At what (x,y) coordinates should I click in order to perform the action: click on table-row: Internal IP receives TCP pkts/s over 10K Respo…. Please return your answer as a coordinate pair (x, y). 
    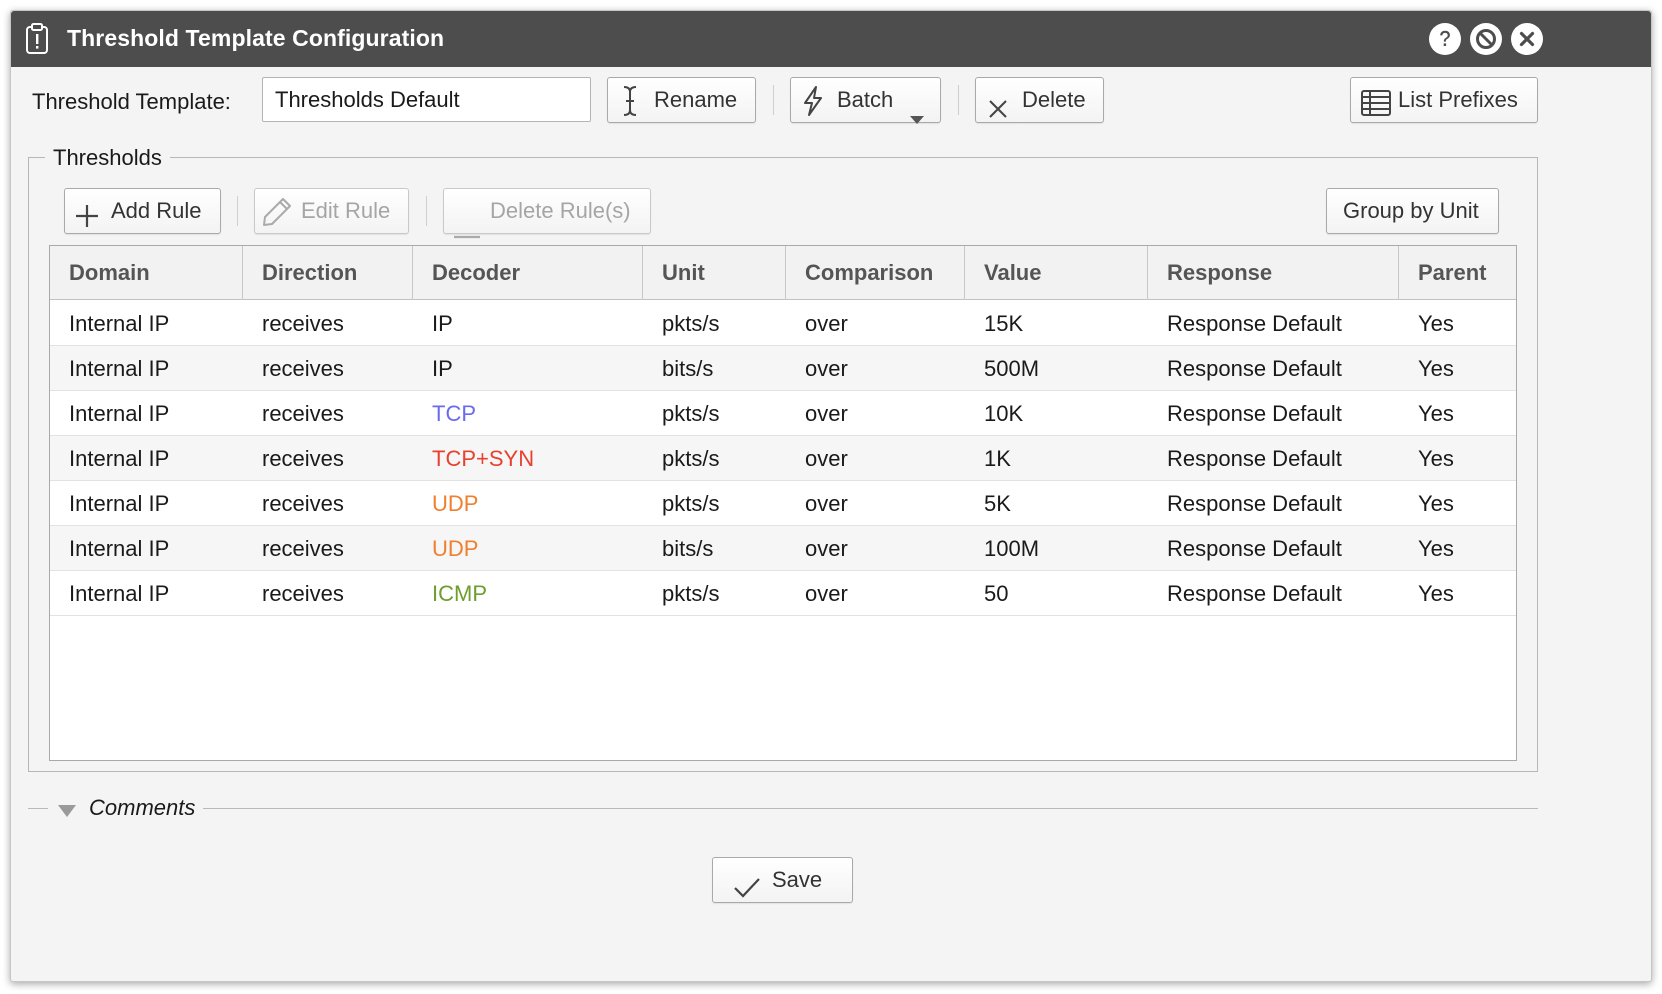
    Looking at the image, I should click on (783, 413).